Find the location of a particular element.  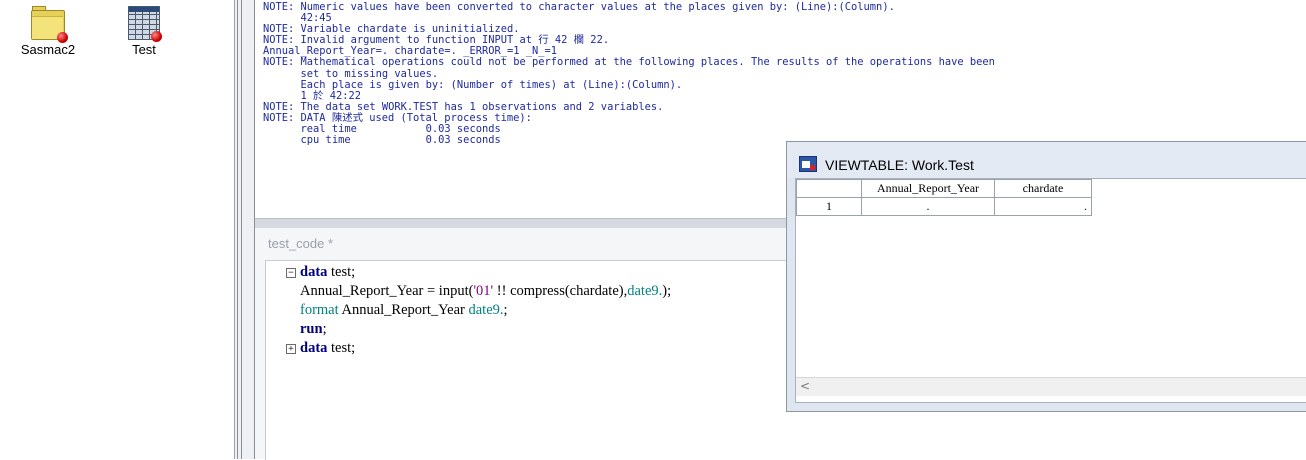

code-line: format Annual_Report_Year date9.; is located at coordinates (404, 311).